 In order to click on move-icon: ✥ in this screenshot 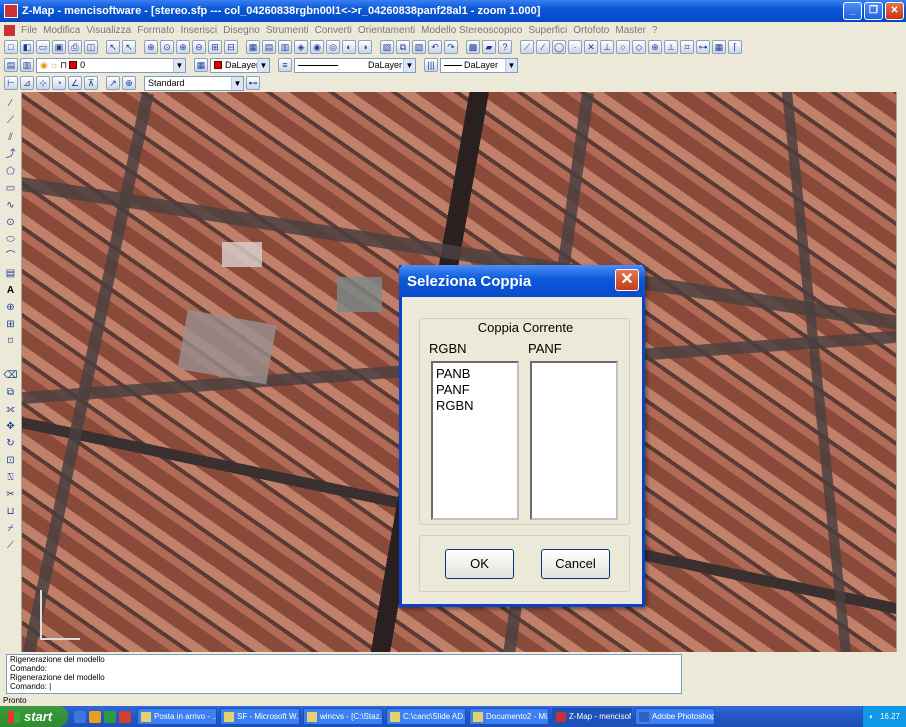, I will do `click(11, 426)`.